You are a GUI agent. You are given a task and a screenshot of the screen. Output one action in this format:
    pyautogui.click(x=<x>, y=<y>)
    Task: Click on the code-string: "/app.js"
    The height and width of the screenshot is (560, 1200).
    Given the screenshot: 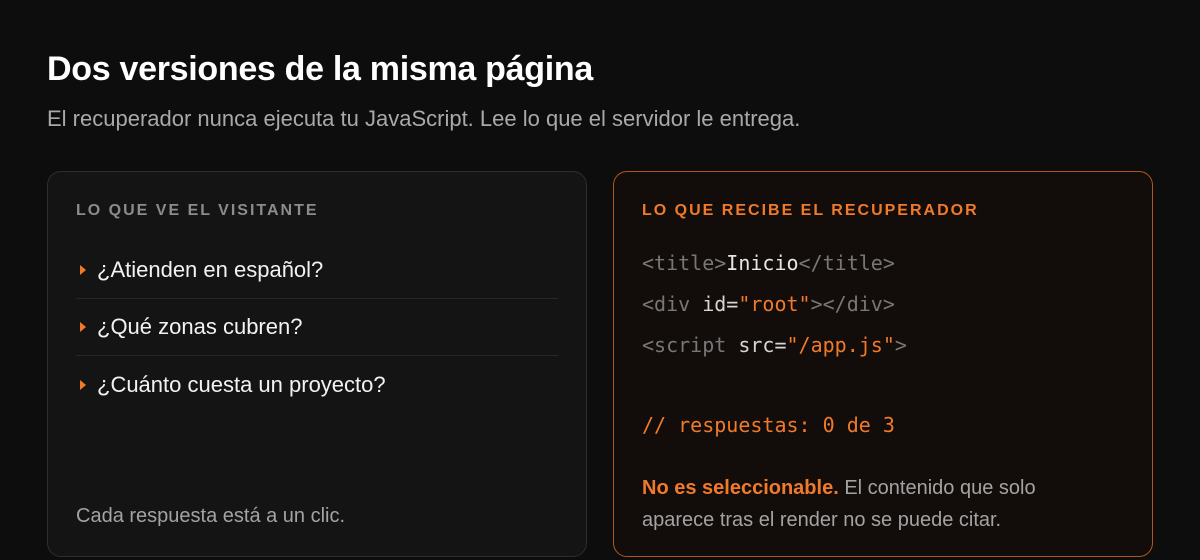 What is the action you would take?
    pyautogui.click(x=840, y=345)
    